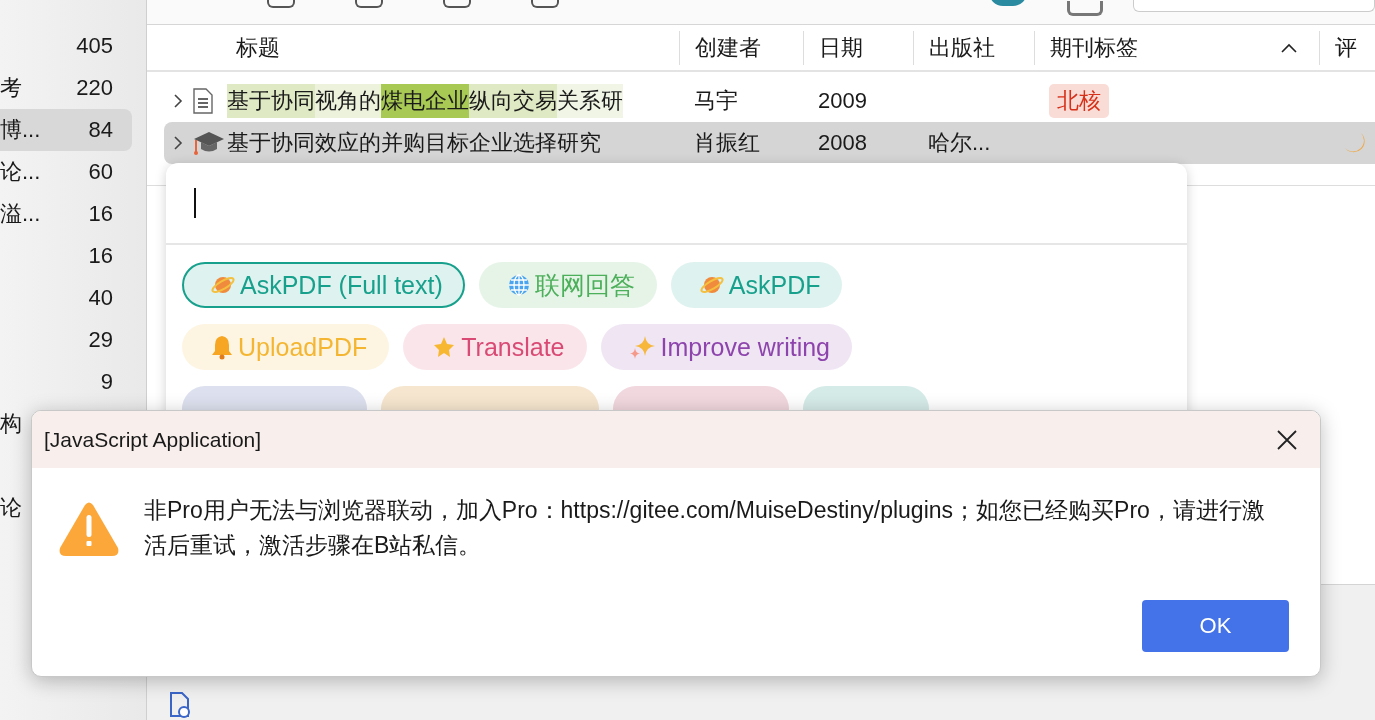  What do you see at coordinates (66, 256) in the screenshot?
I see `sidebar-item: 16` at bounding box center [66, 256].